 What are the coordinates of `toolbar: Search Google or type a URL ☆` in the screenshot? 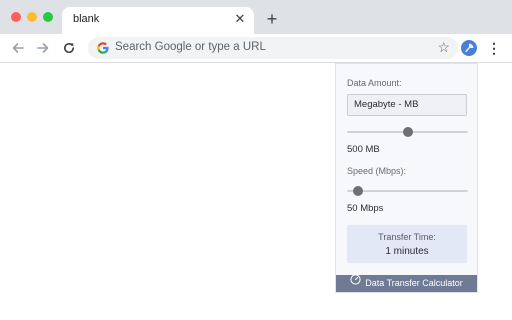 It's located at (256, 48).